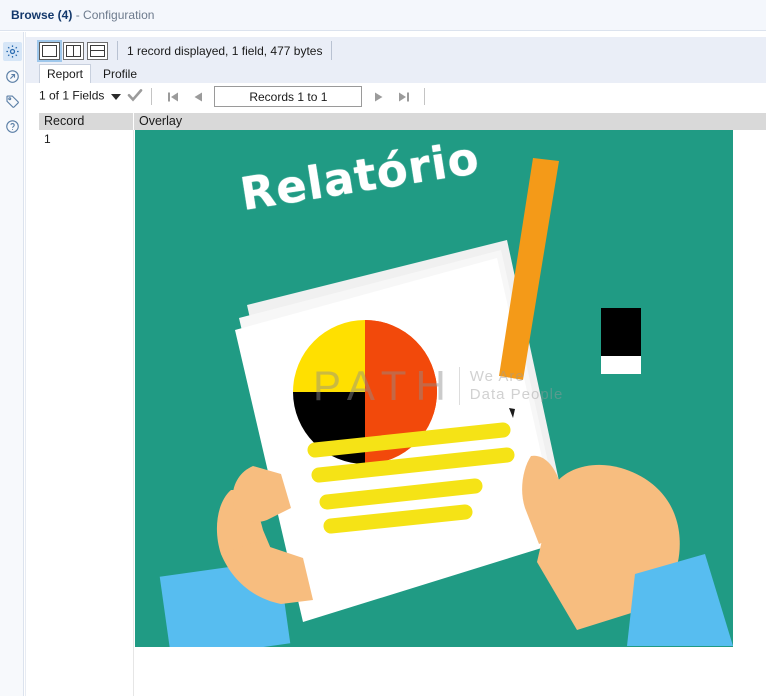  Describe the element at coordinates (116, 96) in the screenshot. I see `chevron-down-icon` at that location.